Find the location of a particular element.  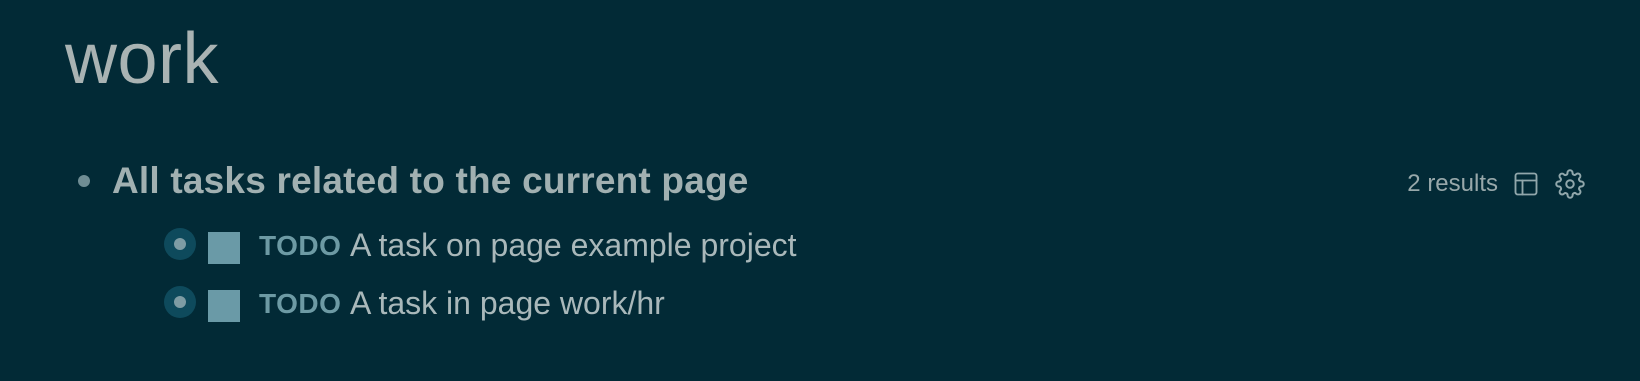

task-text: A task on page example project is located at coordinates (573, 245).